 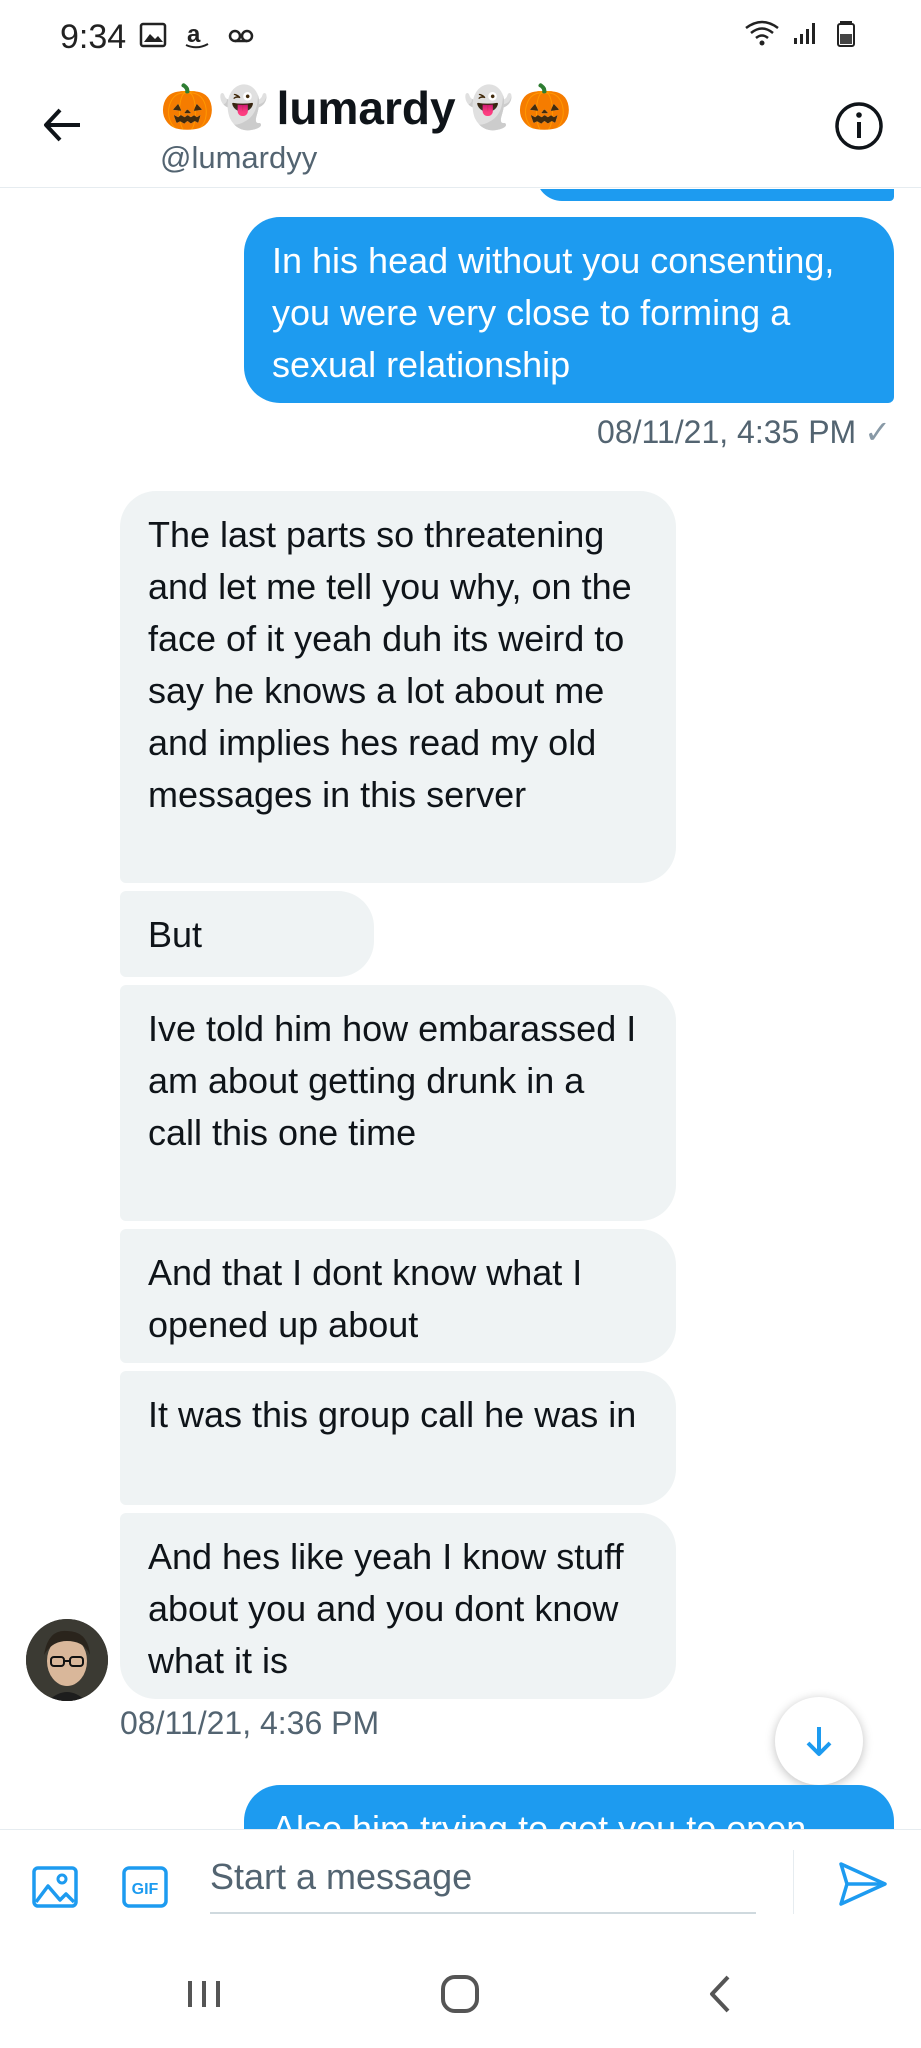 What do you see at coordinates (720, 1994) in the screenshot?
I see `back-icon` at bounding box center [720, 1994].